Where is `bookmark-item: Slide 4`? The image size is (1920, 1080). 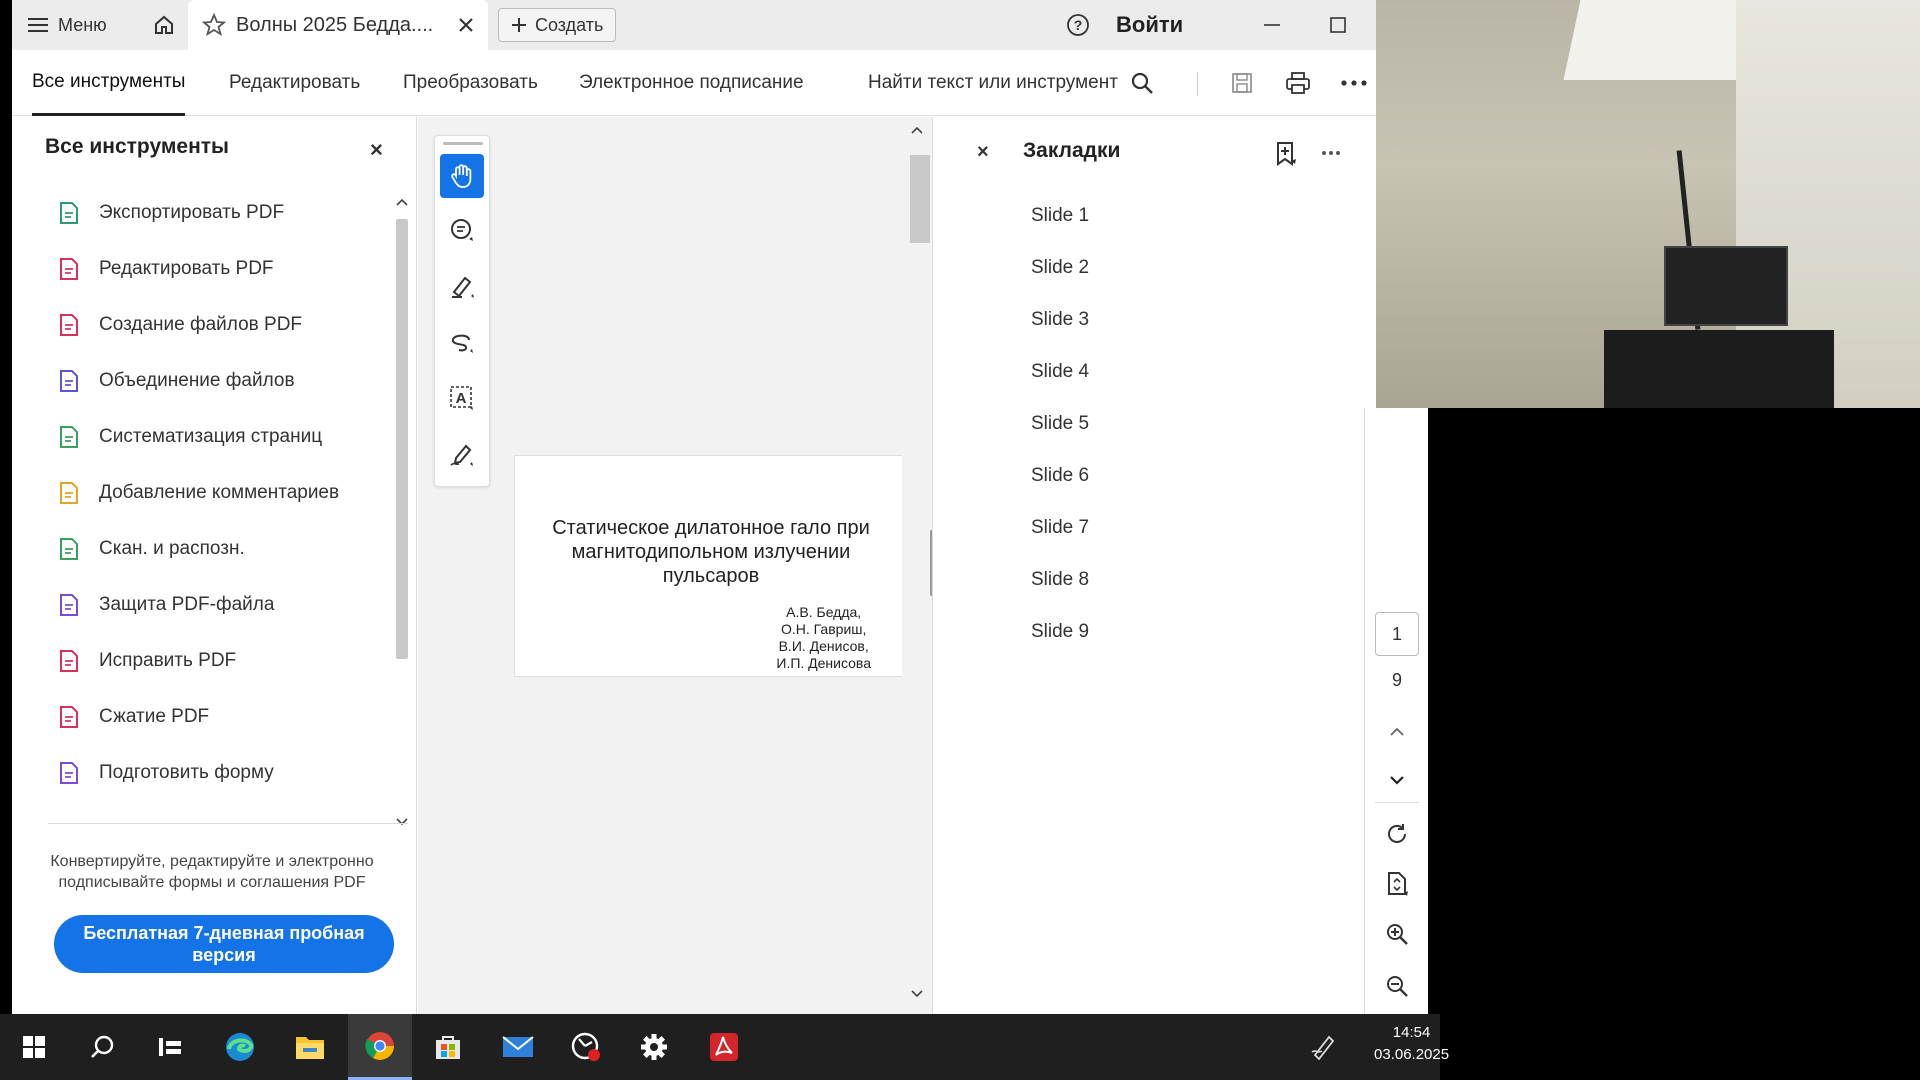
bookmark-item: Slide 4 is located at coordinates (1060, 372).